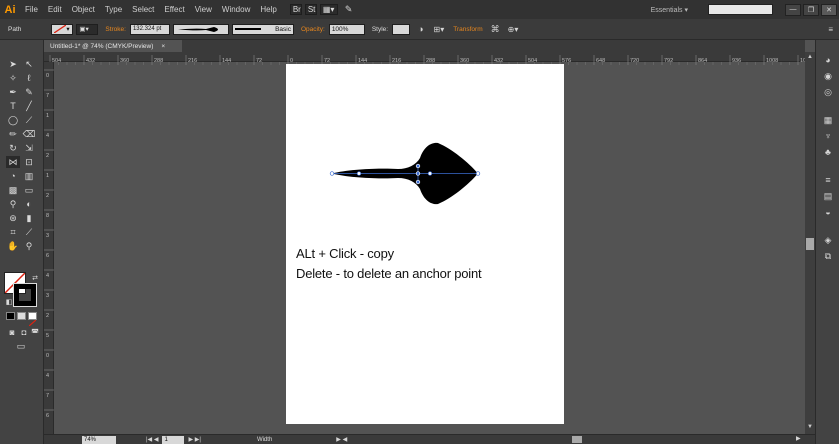  What do you see at coordinates (29, 162) in the screenshot?
I see `free-transform-tool-icon: ⊡` at bounding box center [29, 162].